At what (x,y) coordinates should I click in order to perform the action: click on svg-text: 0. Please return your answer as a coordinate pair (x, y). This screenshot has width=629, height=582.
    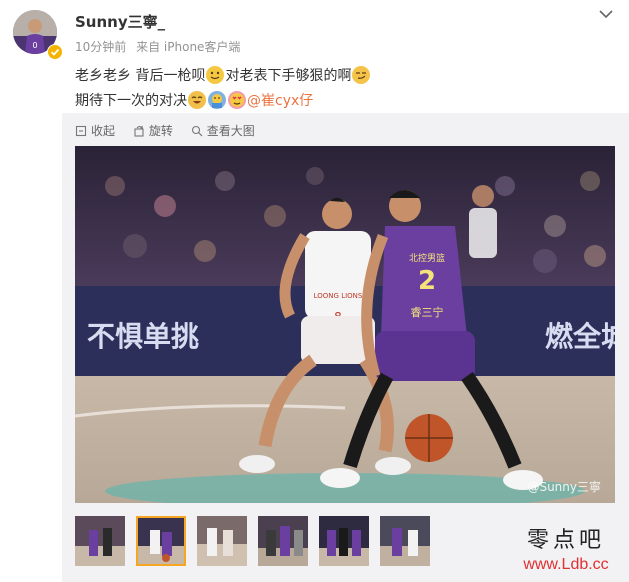
    Looking at the image, I should click on (34, 45).